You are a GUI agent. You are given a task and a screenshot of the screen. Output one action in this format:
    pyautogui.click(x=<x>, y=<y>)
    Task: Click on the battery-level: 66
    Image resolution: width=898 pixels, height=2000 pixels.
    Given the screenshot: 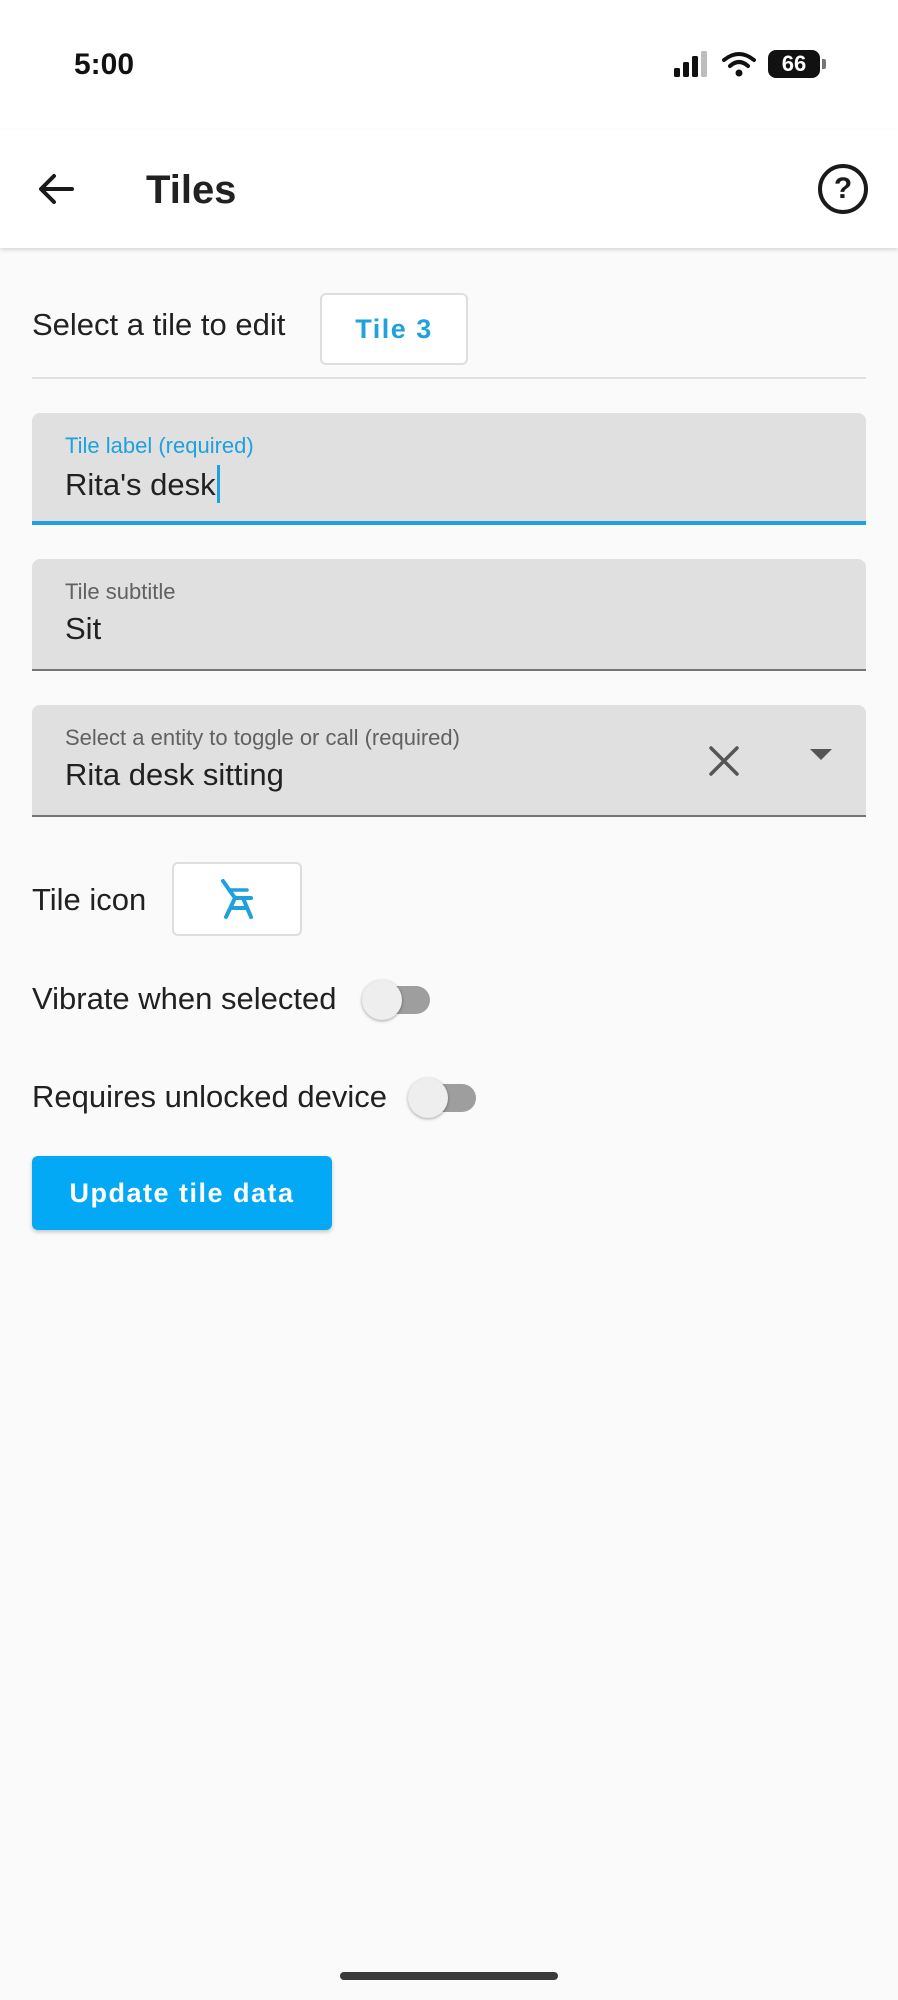 What is the action you would take?
    pyautogui.click(x=794, y=64)
    